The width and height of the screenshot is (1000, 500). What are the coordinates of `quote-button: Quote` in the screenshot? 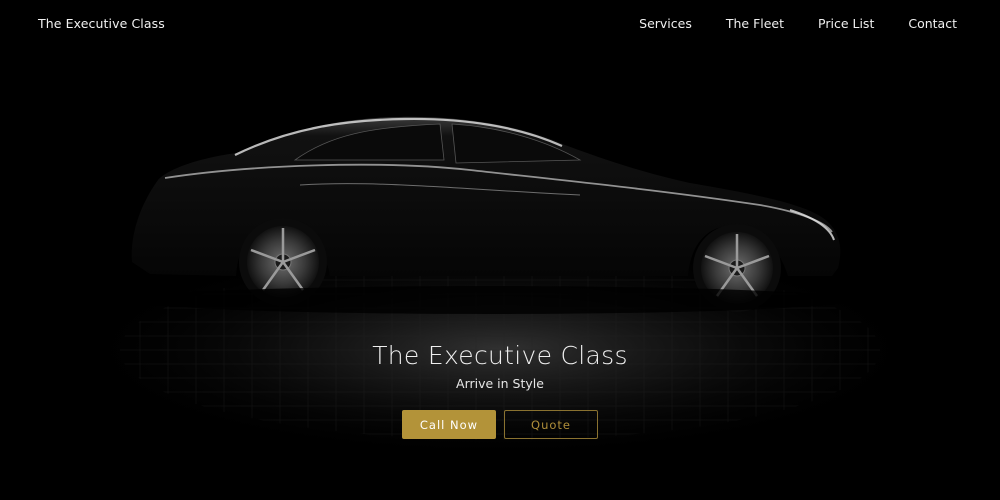 It's located at (551, 424).